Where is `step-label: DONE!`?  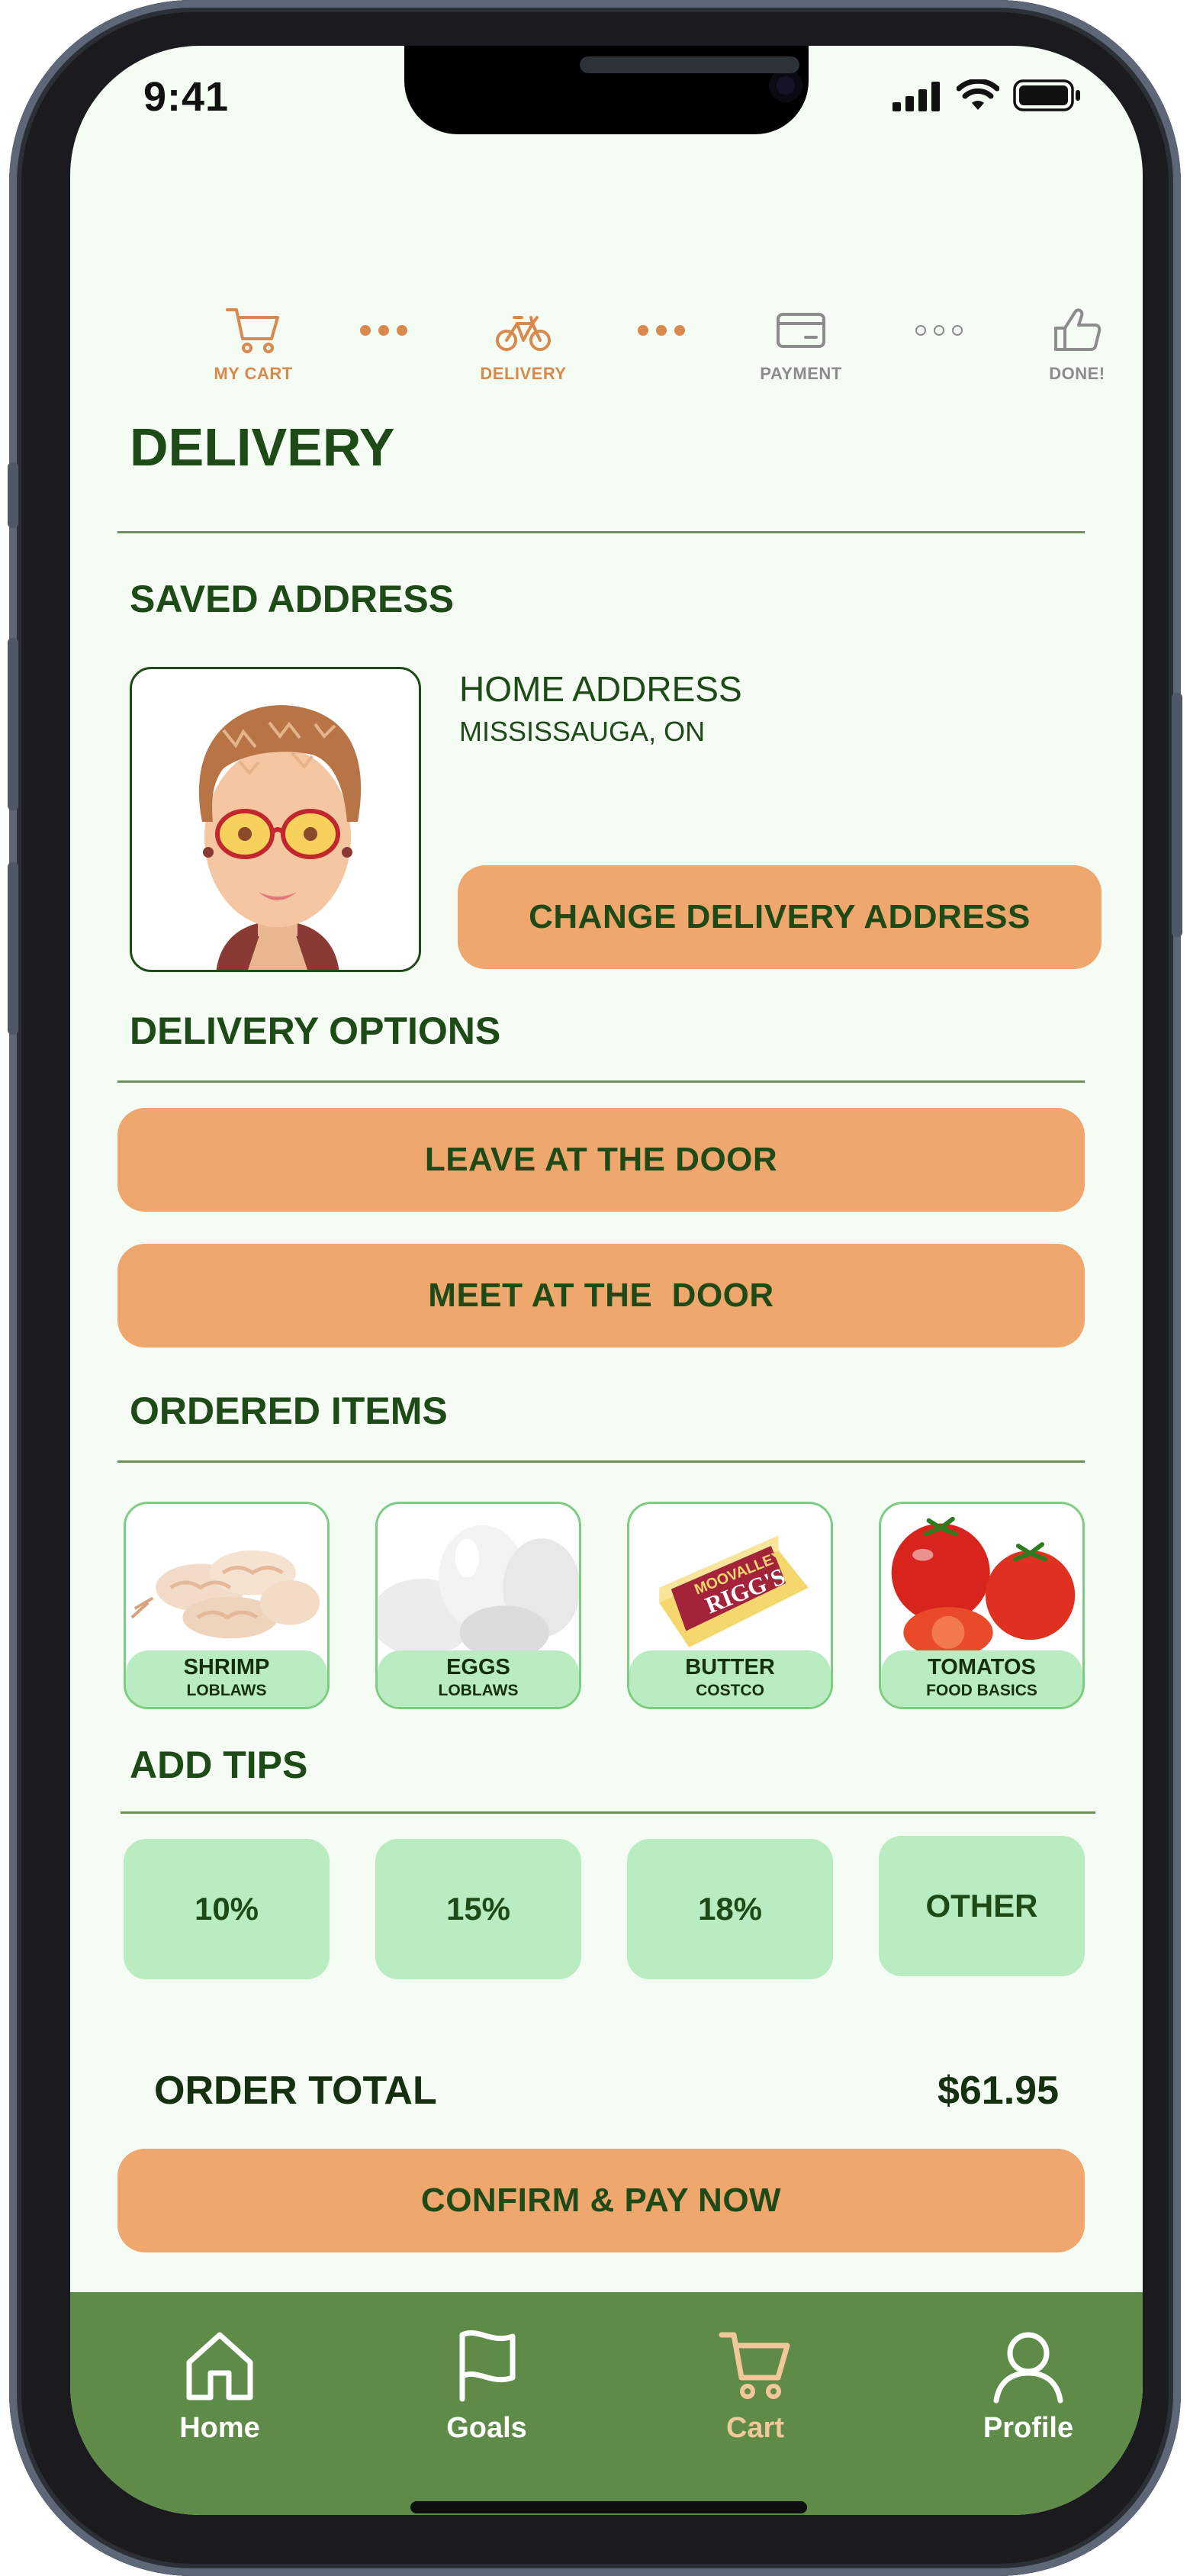
step-label: DONE! is located at coordinates (1077, 373).